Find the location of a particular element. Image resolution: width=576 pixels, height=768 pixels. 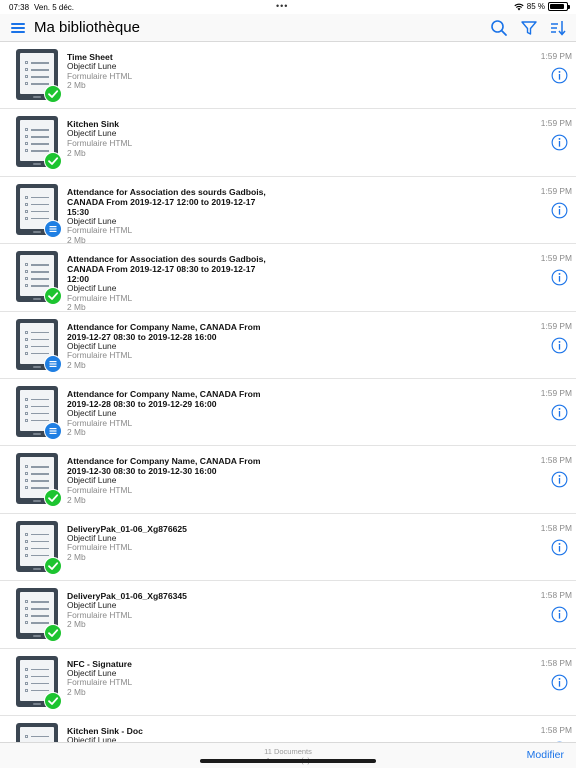

page-title: Ma bibliothèque is located at coordinates (87, 27).